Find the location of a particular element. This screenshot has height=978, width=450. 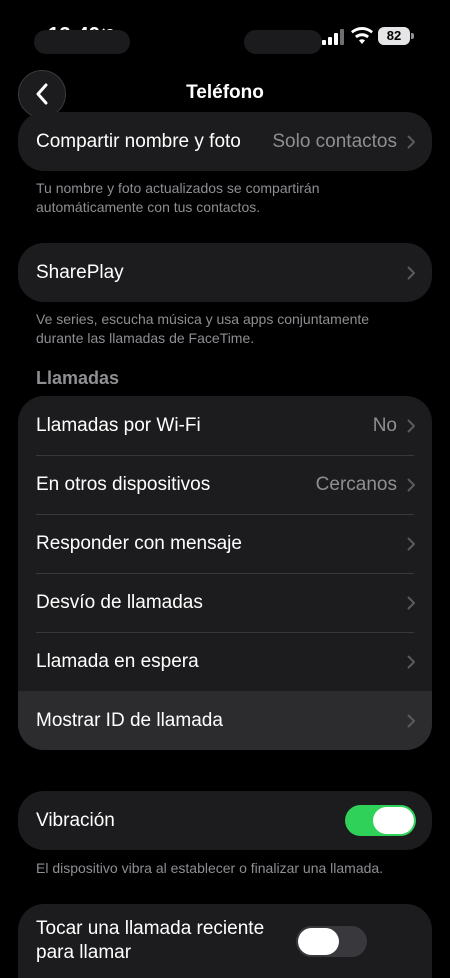

show-caller-id-row: Mostrar ID de llamada is located at coordinates (225, 720).